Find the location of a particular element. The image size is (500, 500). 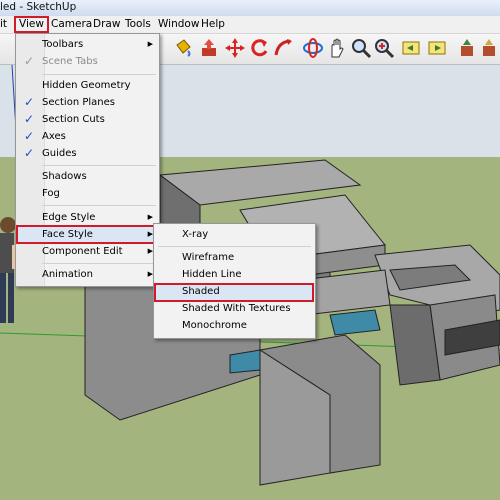

menu-item-scene-tabs: ✓ Scene Tabs is located at coordinates (87, 61).